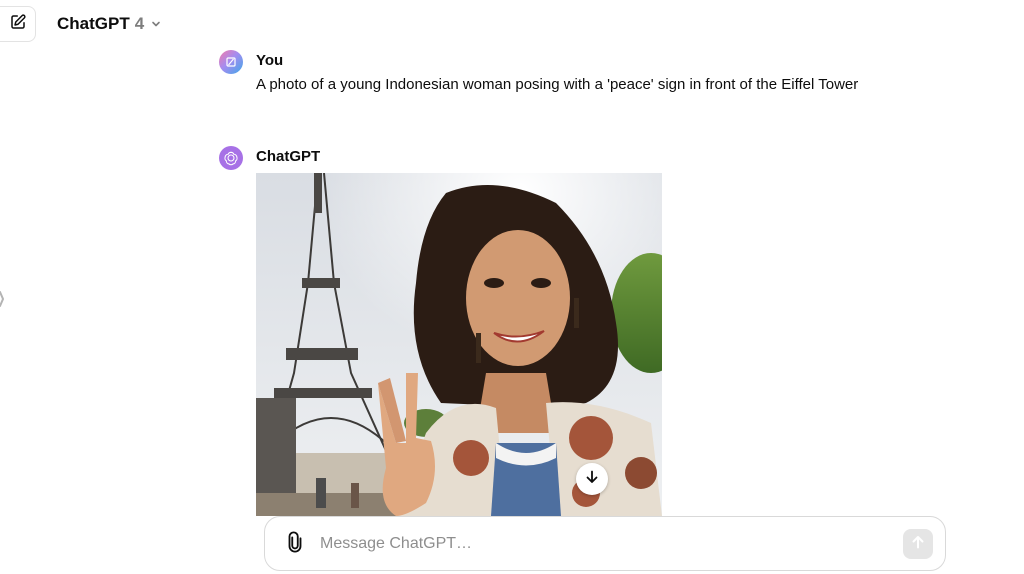  I want to click on send-button, so click(918, 544).